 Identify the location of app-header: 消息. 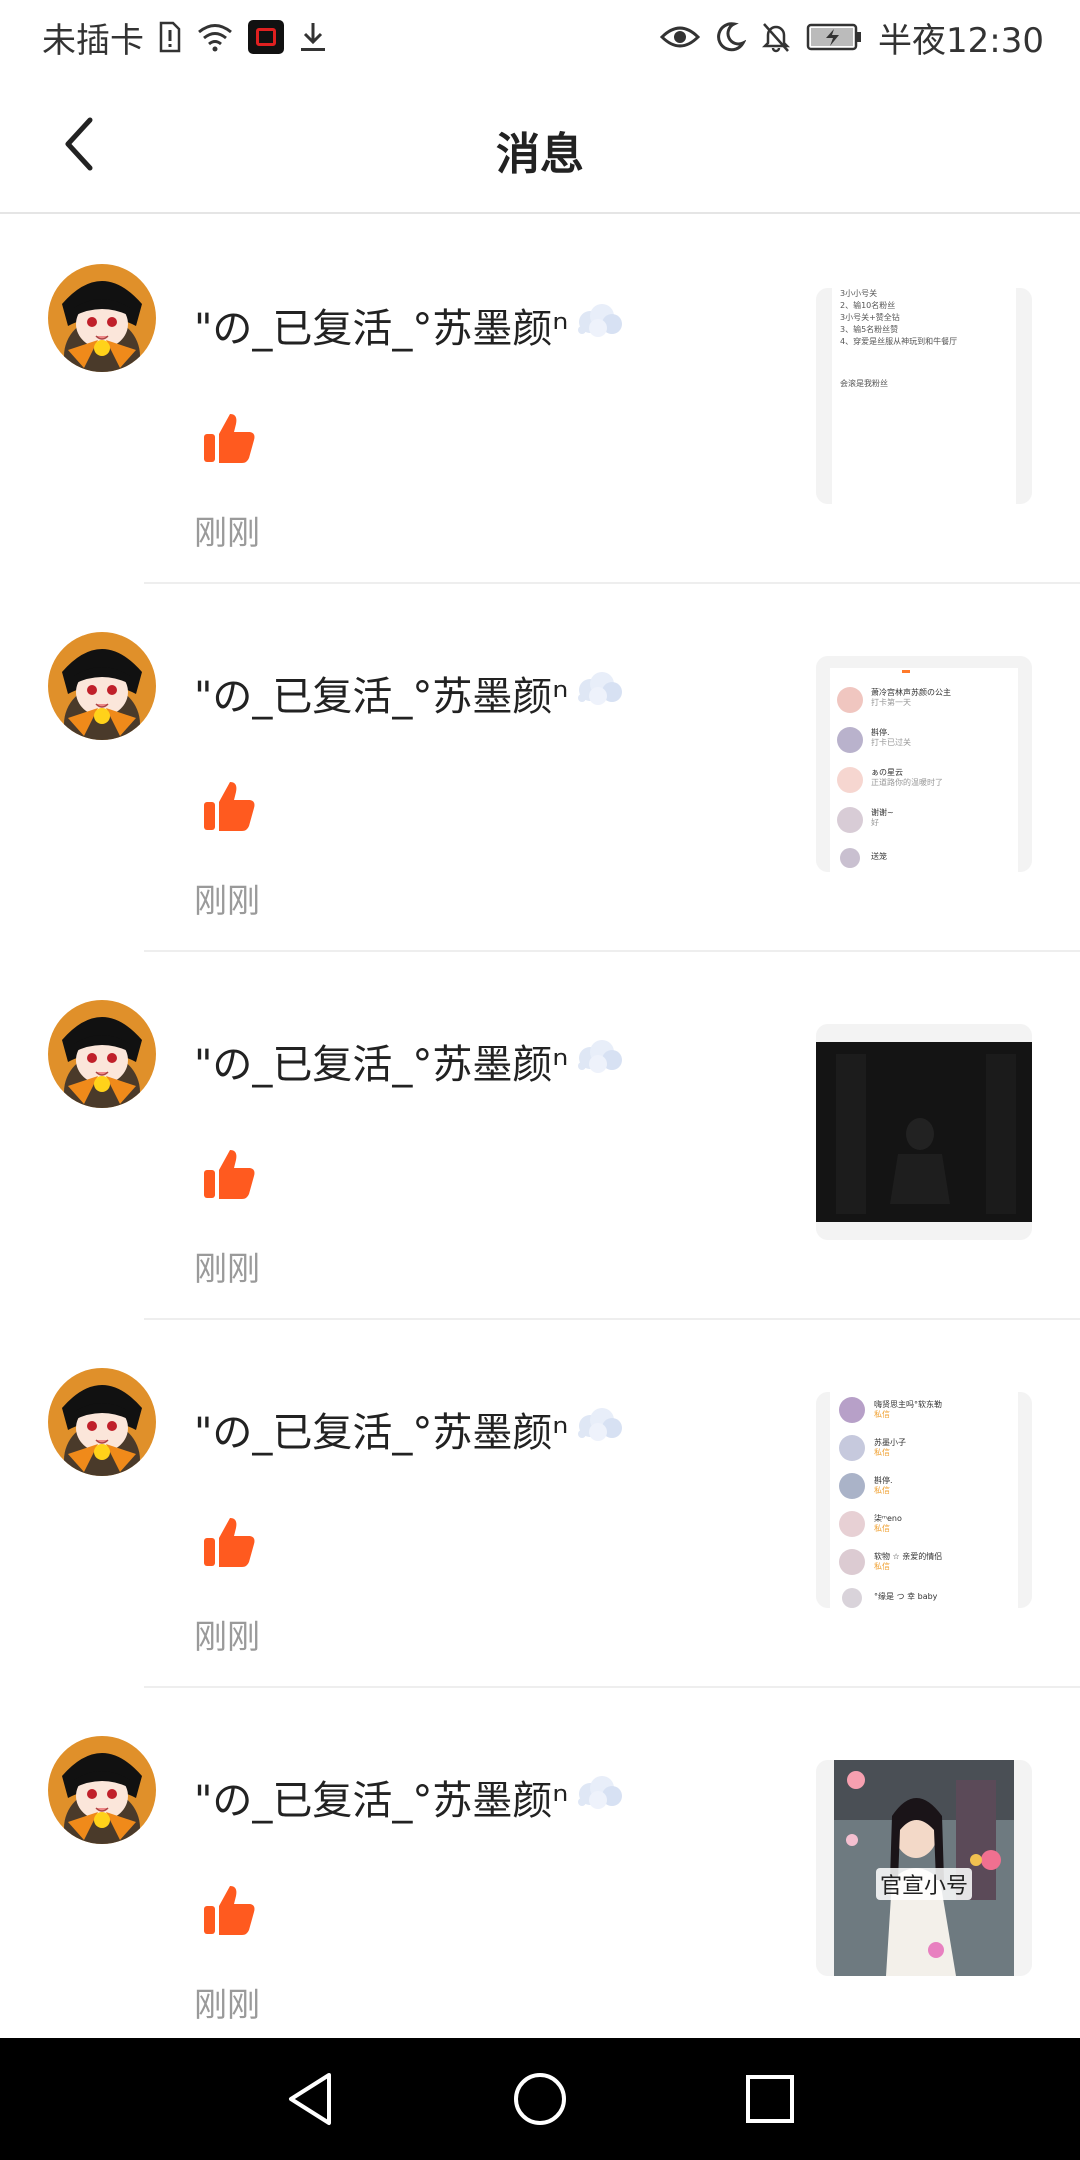
(540, 144).